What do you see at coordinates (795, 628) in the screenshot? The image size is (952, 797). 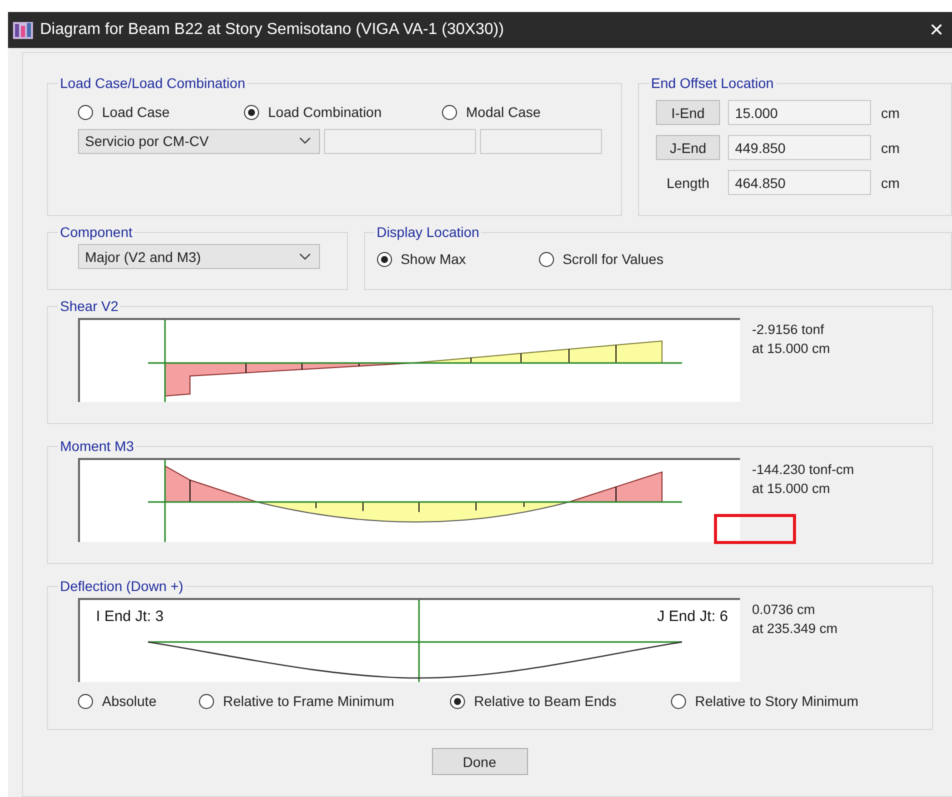 I see `value-location: at 235.349 cm` at bounding box center [795, 628].